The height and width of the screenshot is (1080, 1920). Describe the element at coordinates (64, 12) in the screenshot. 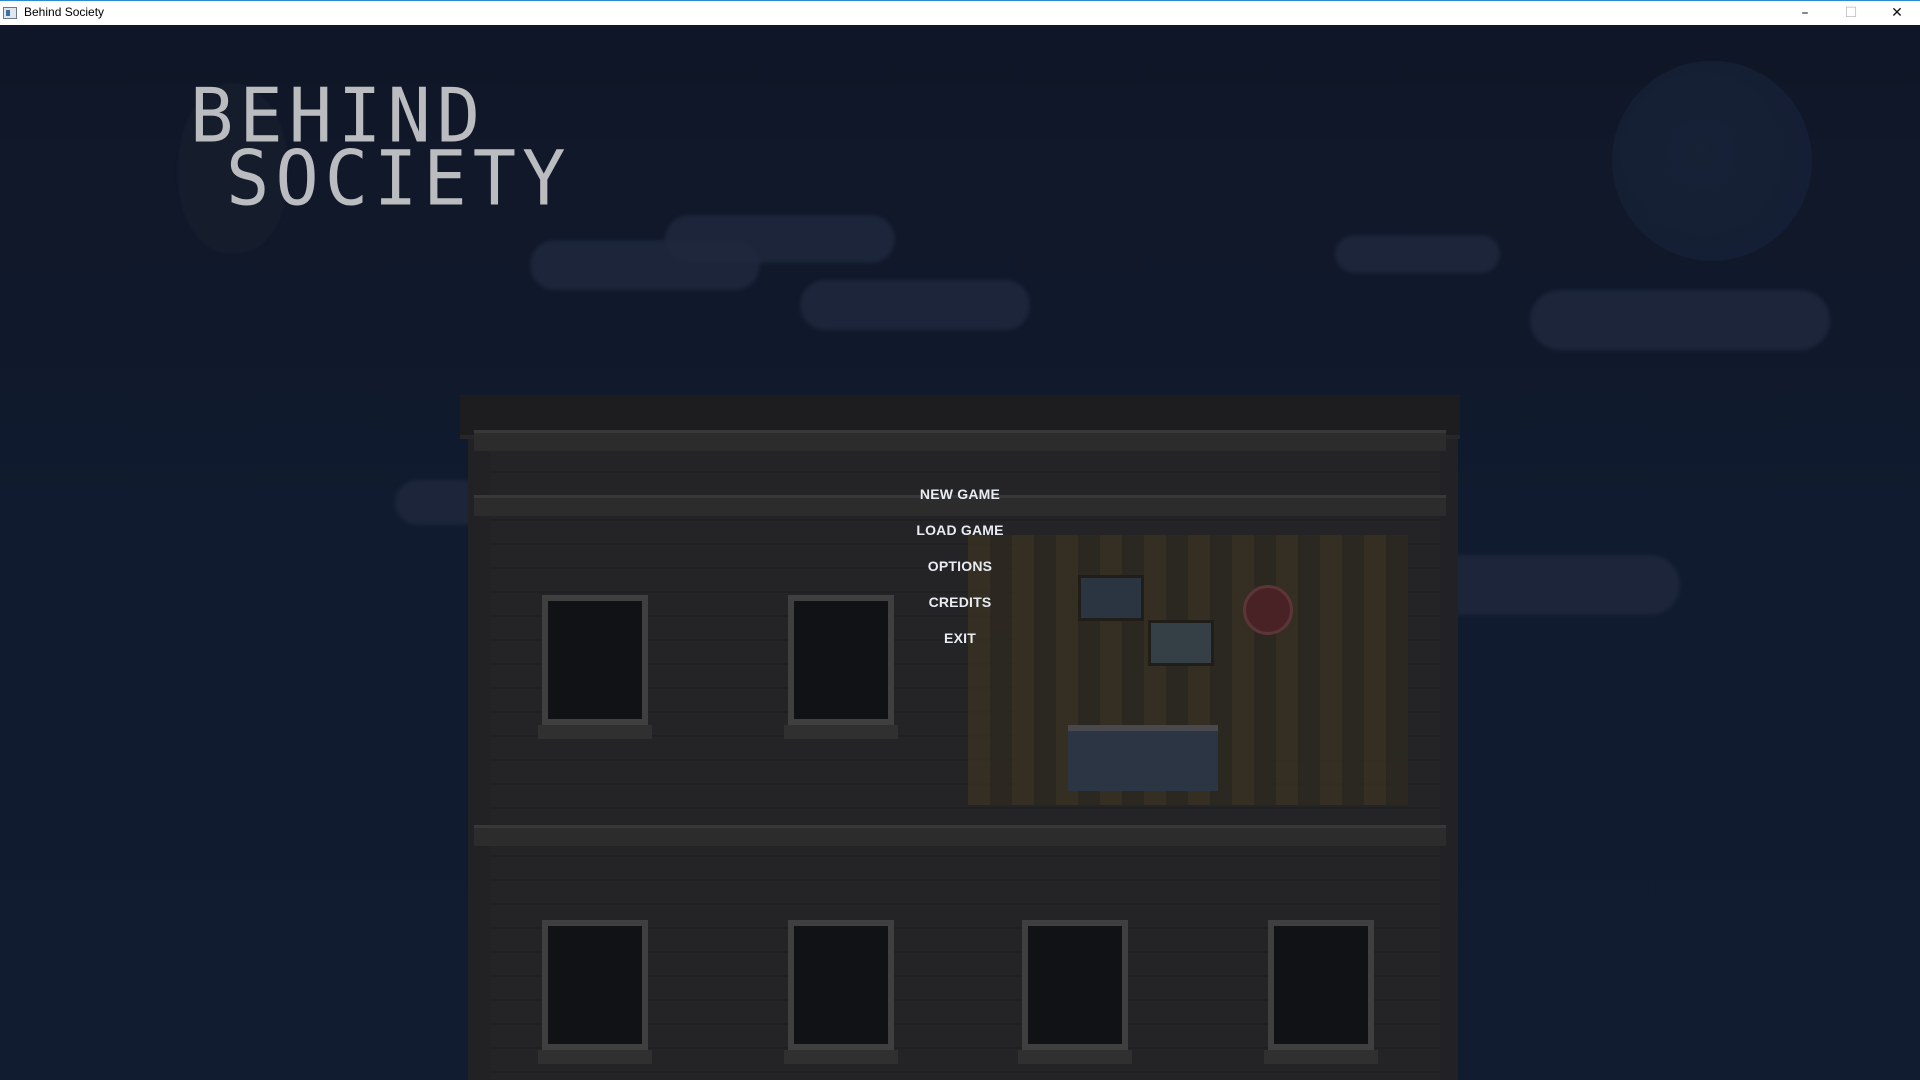

I see `window-title: Behind Society` at that location.